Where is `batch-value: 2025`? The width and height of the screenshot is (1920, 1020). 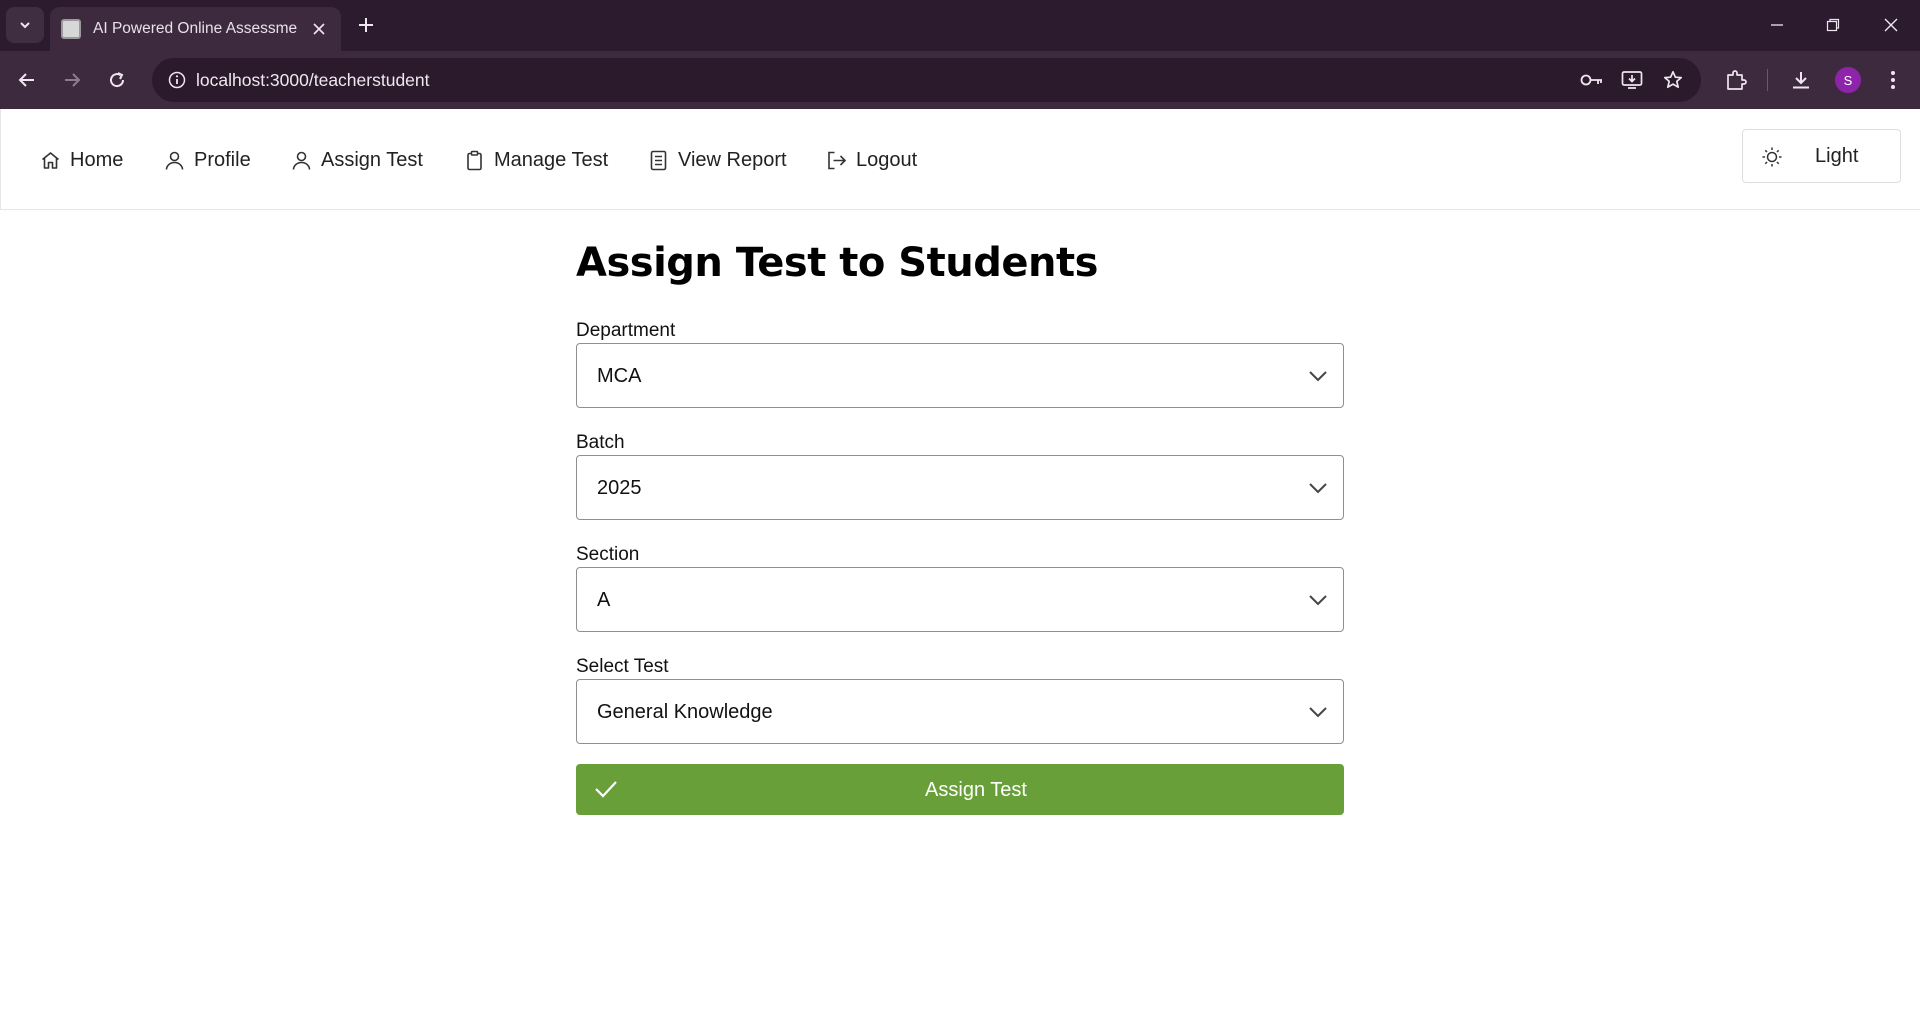 batch-value: 2025 is located at coordinates (619, 488).